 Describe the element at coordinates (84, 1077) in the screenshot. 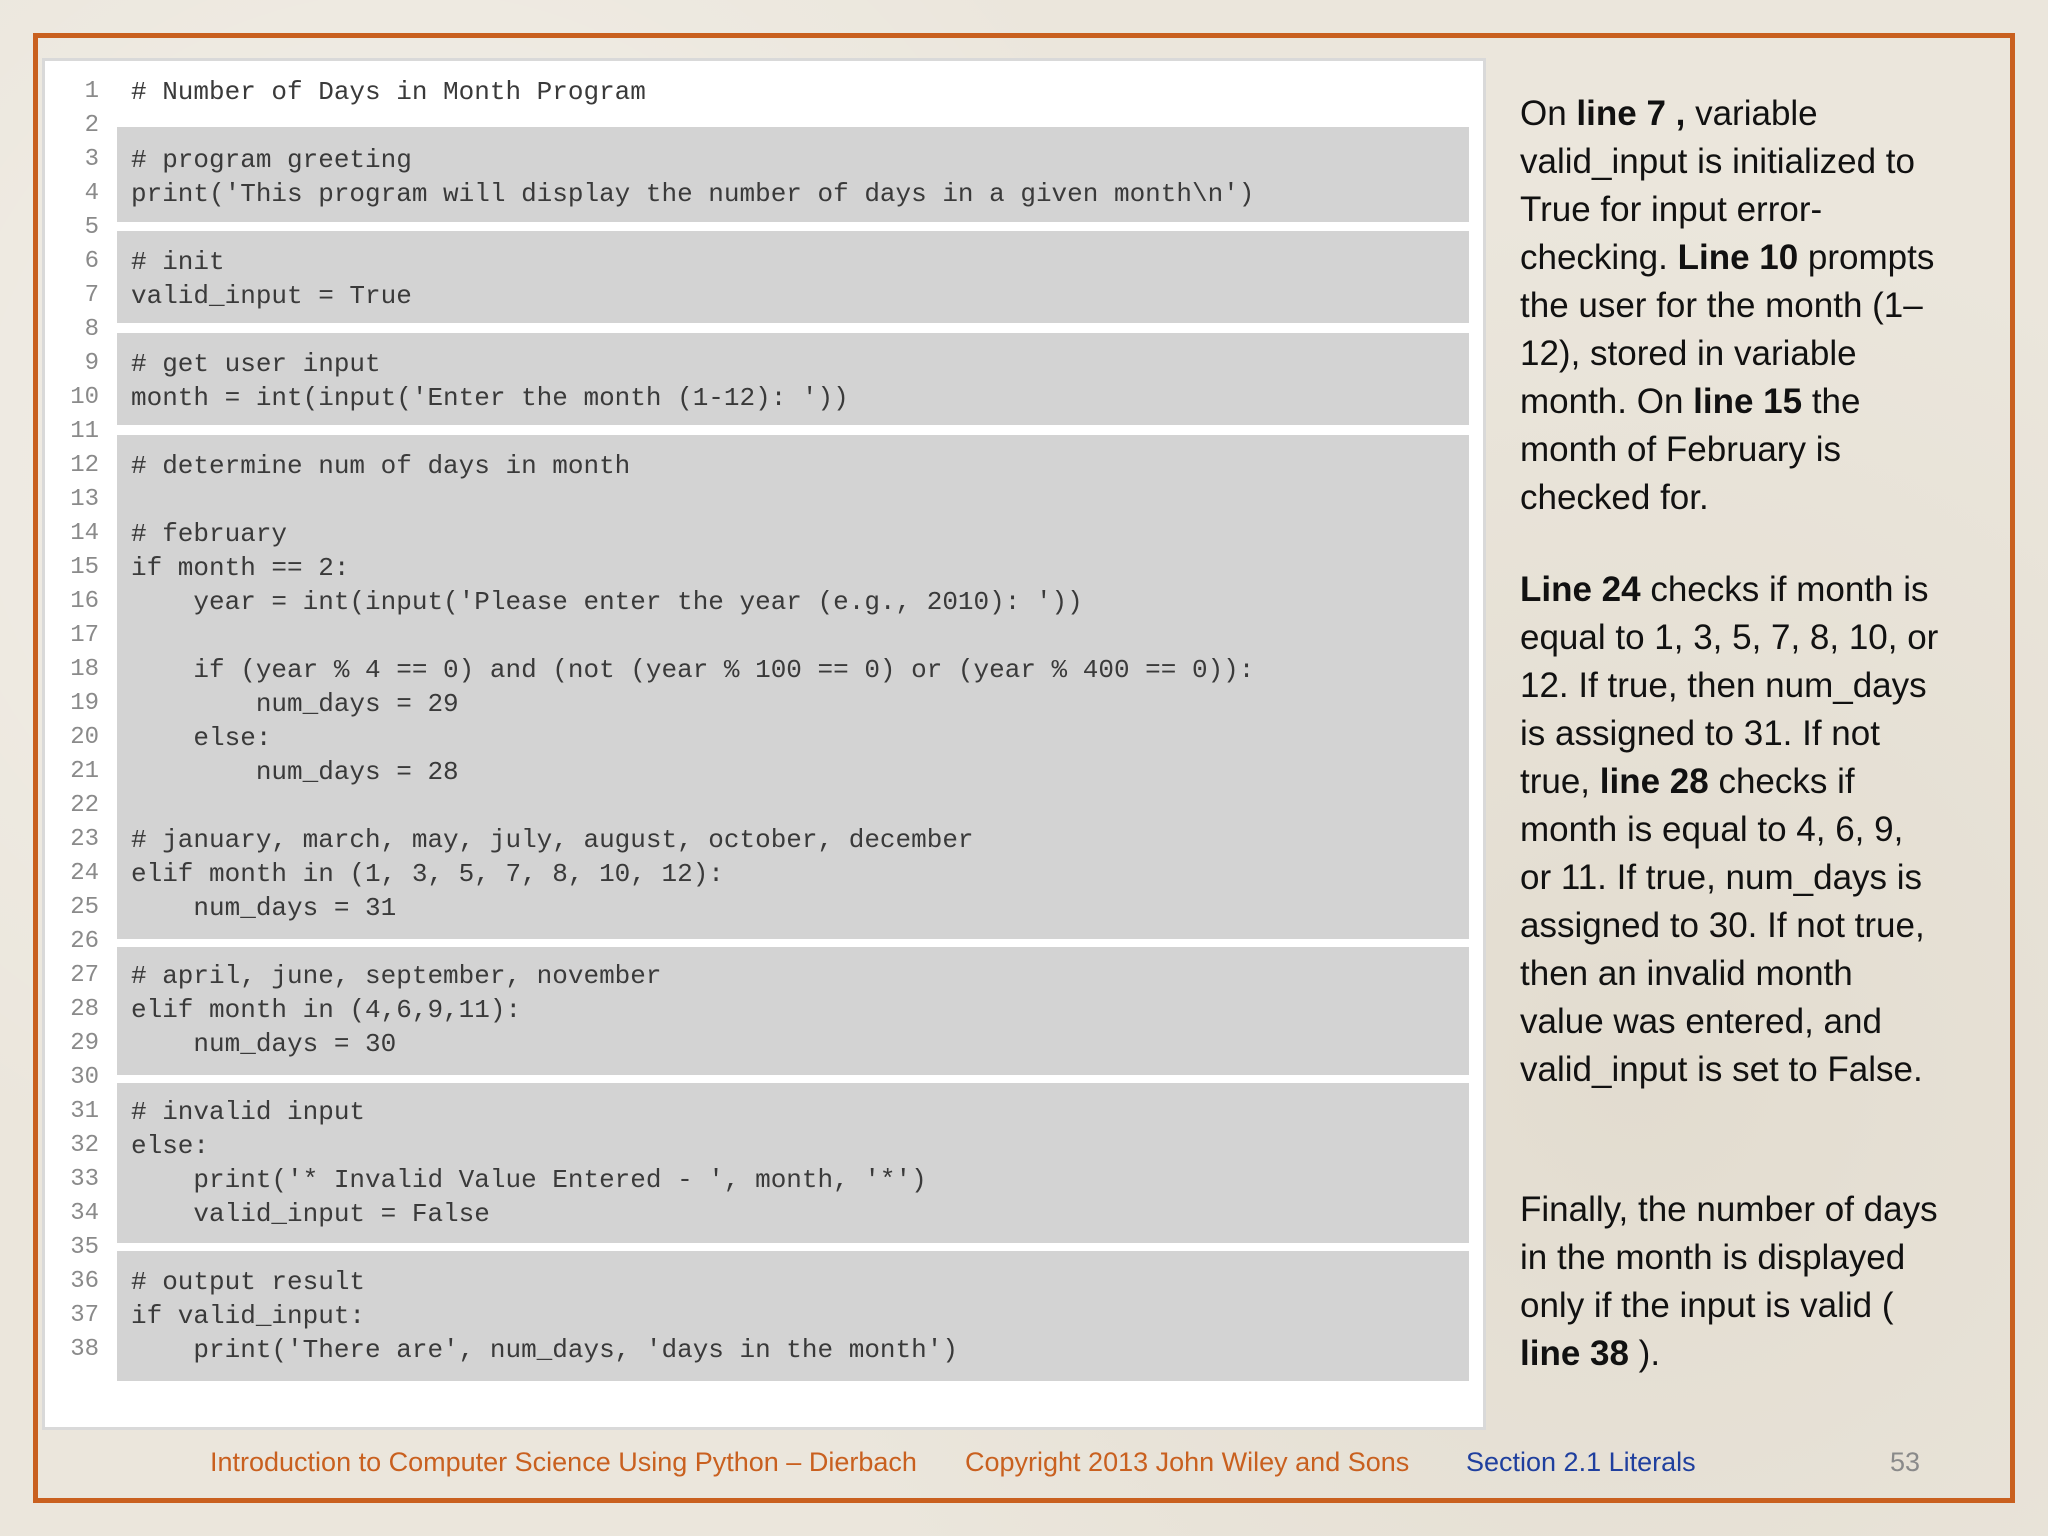

I see `line-number: 30` at that location.